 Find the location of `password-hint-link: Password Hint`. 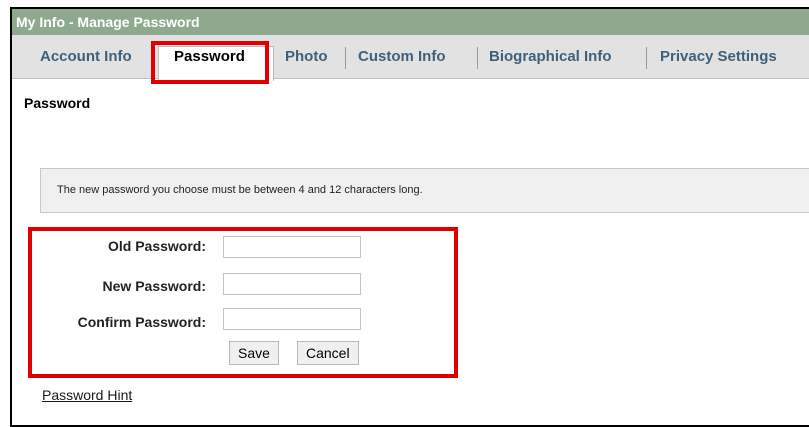

password-hint-link: Password Hint is located at coordinates (87, 395).